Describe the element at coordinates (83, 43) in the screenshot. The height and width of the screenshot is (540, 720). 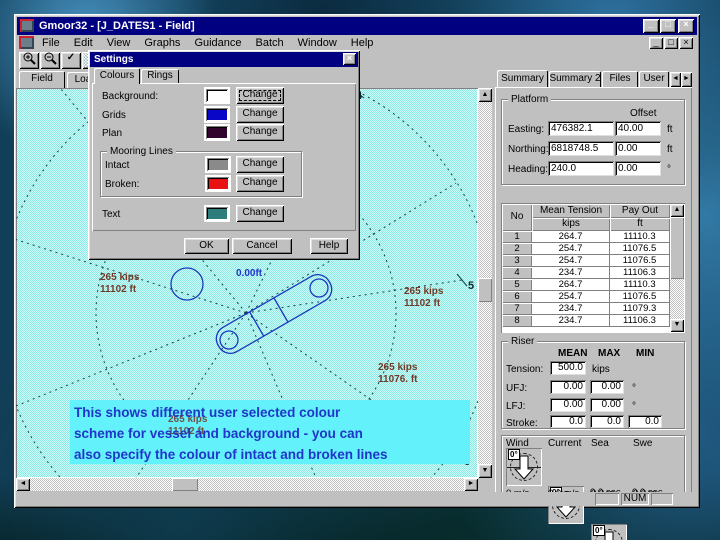
I see `menu-edit: Edit` at that location.